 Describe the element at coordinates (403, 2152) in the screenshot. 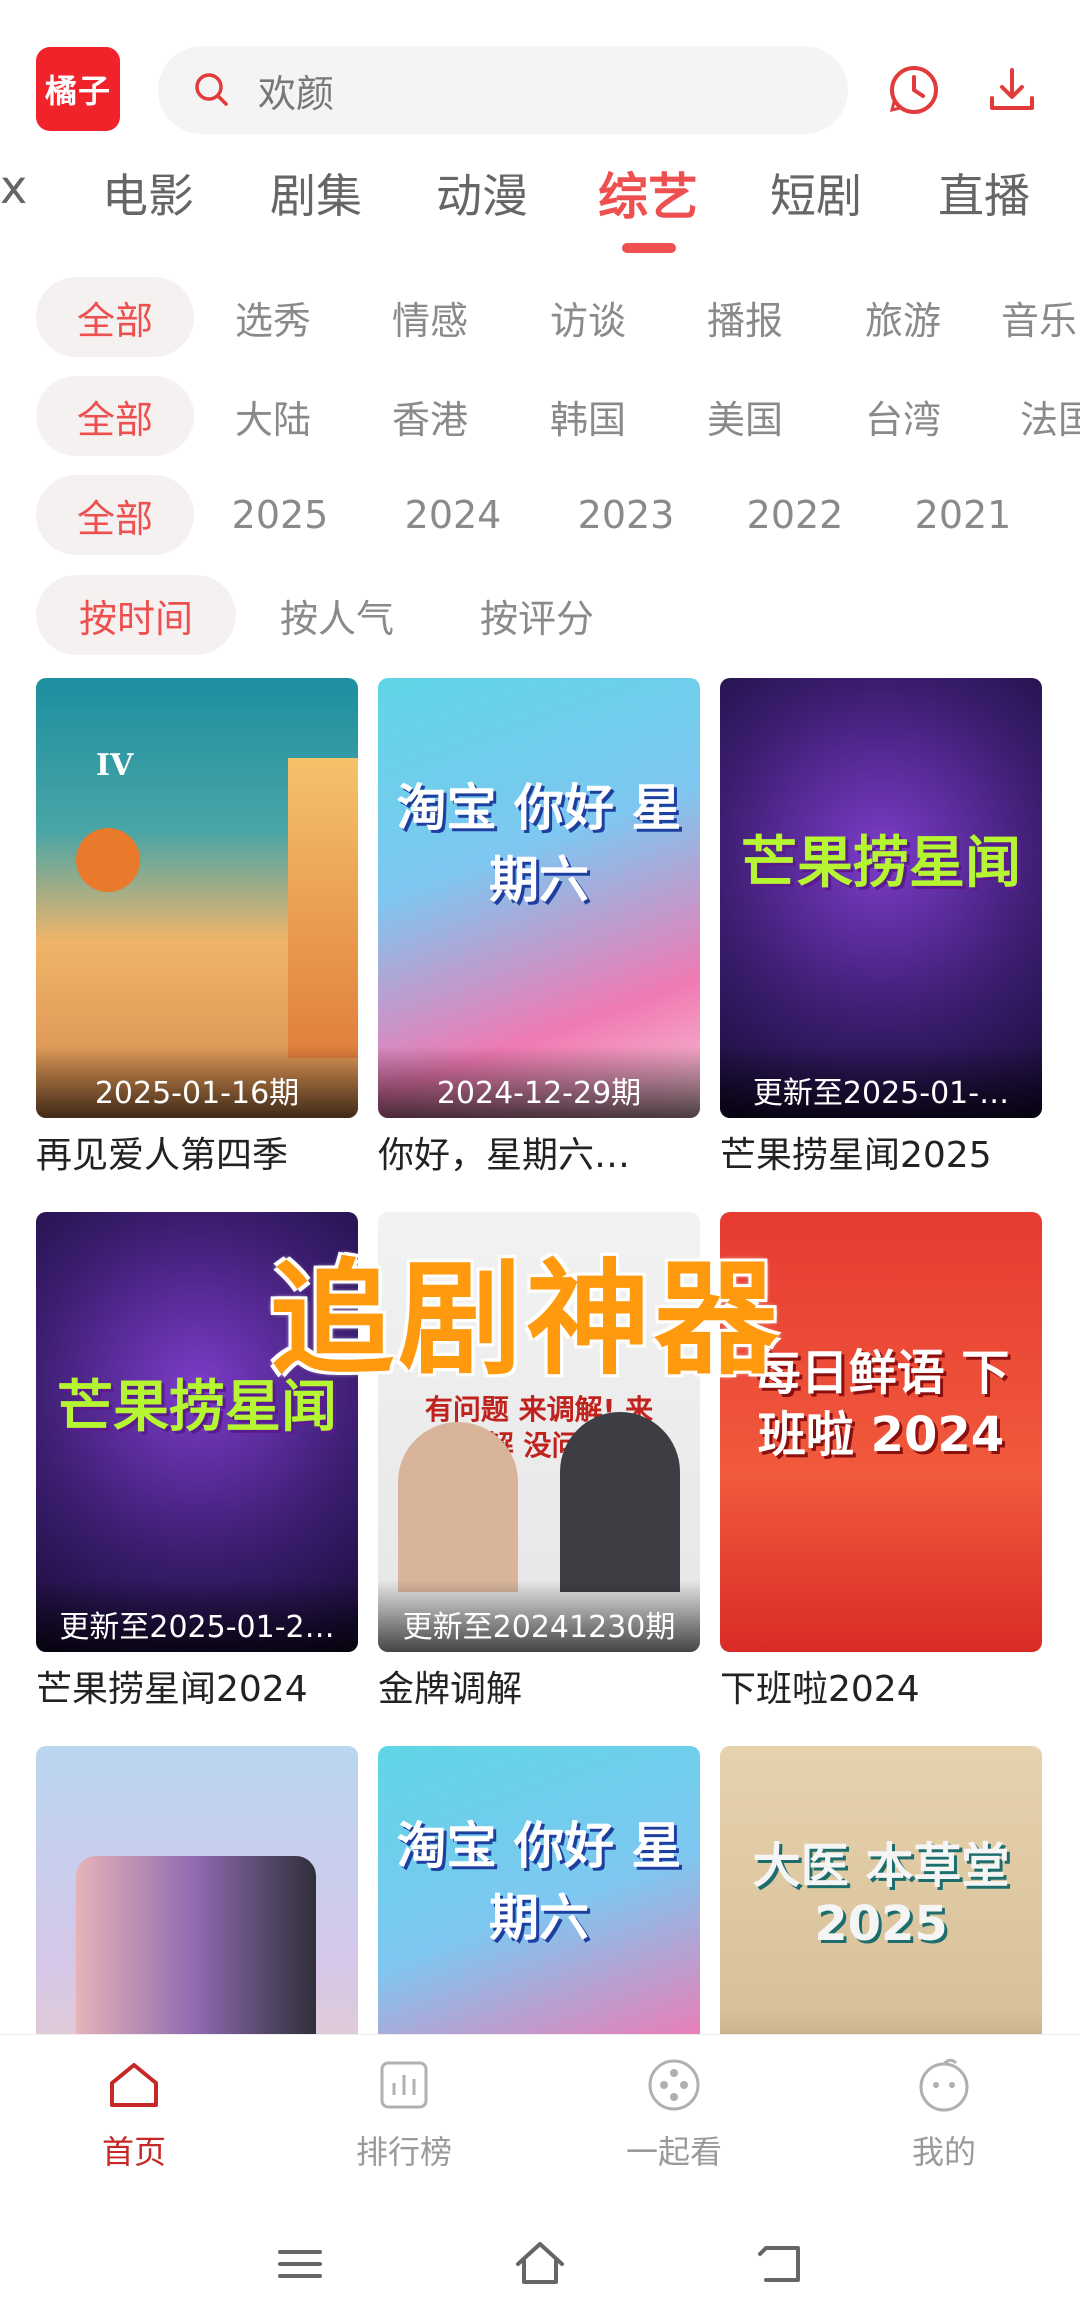

I see `nav-ranking-label: 排行榜` at that location.